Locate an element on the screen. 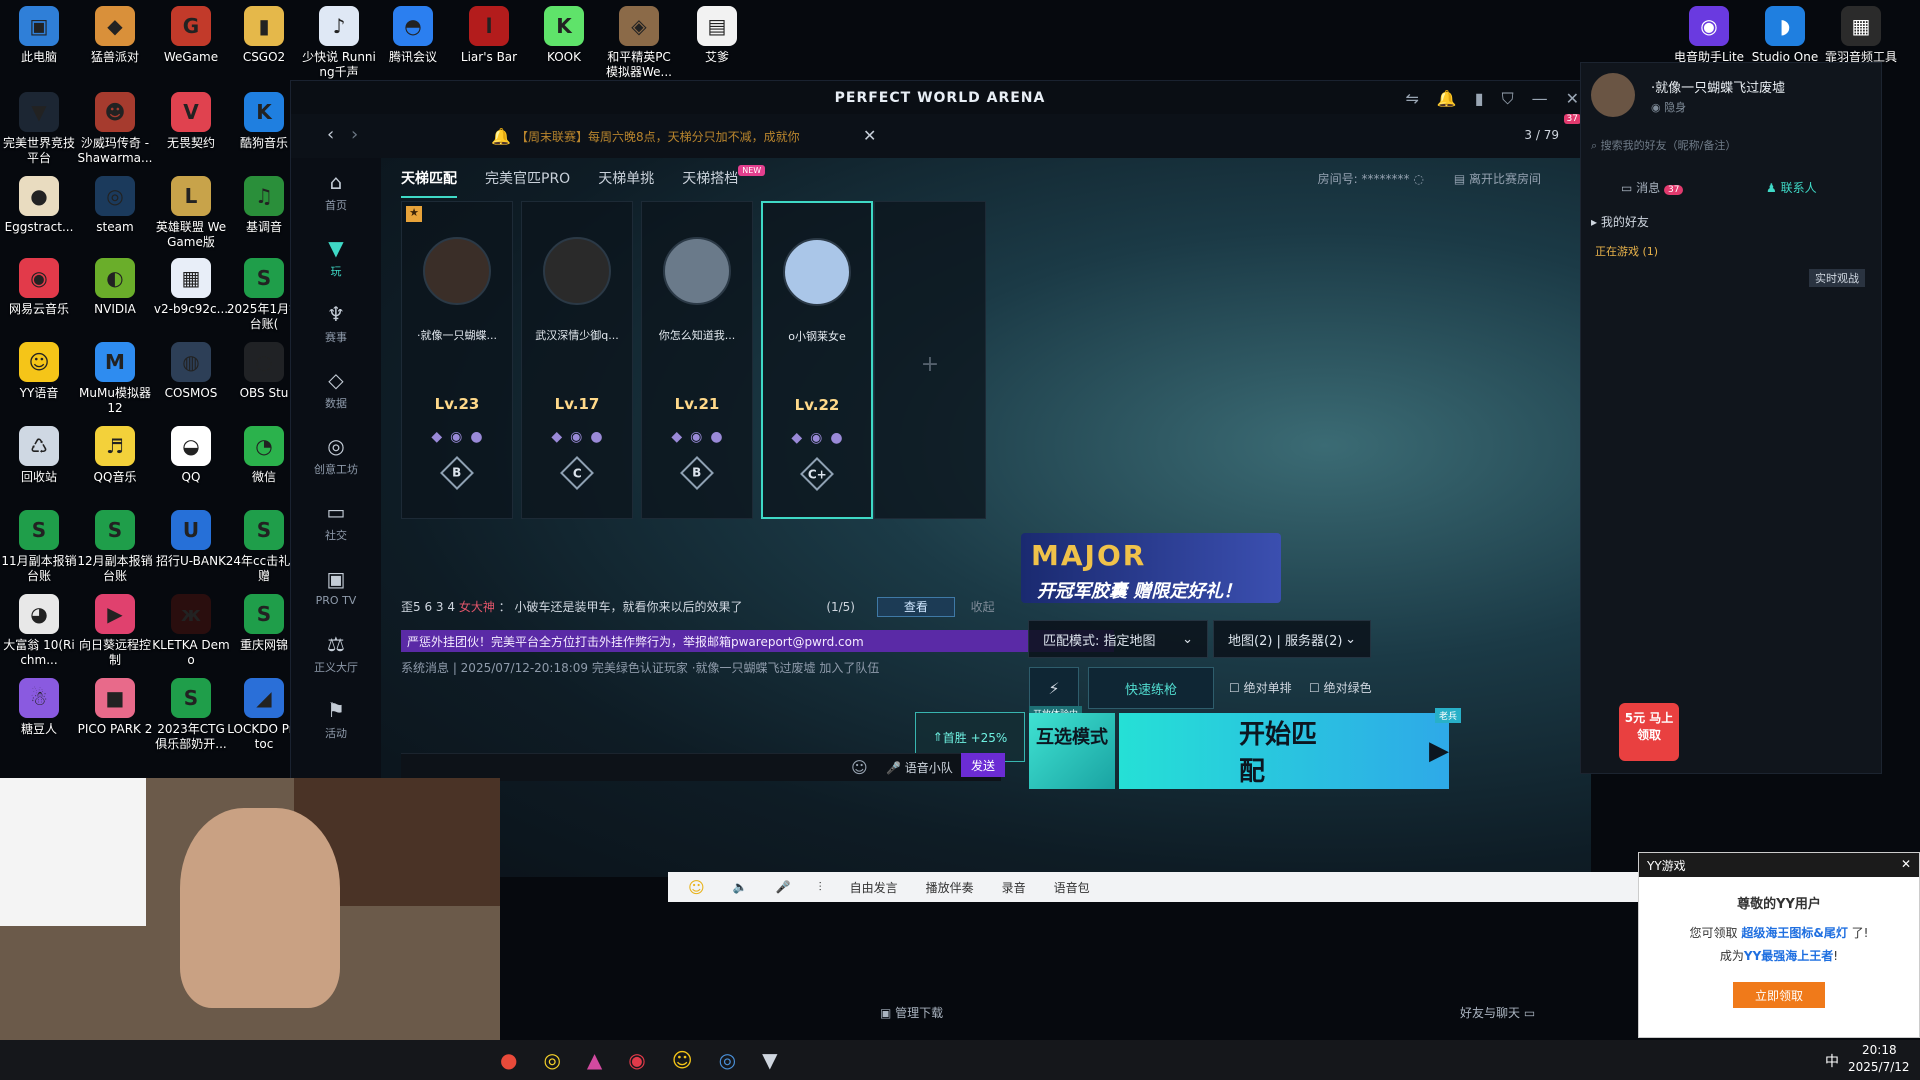  desktop-icon: ☃ 糖豆人 is located at coordinates (39, 707).